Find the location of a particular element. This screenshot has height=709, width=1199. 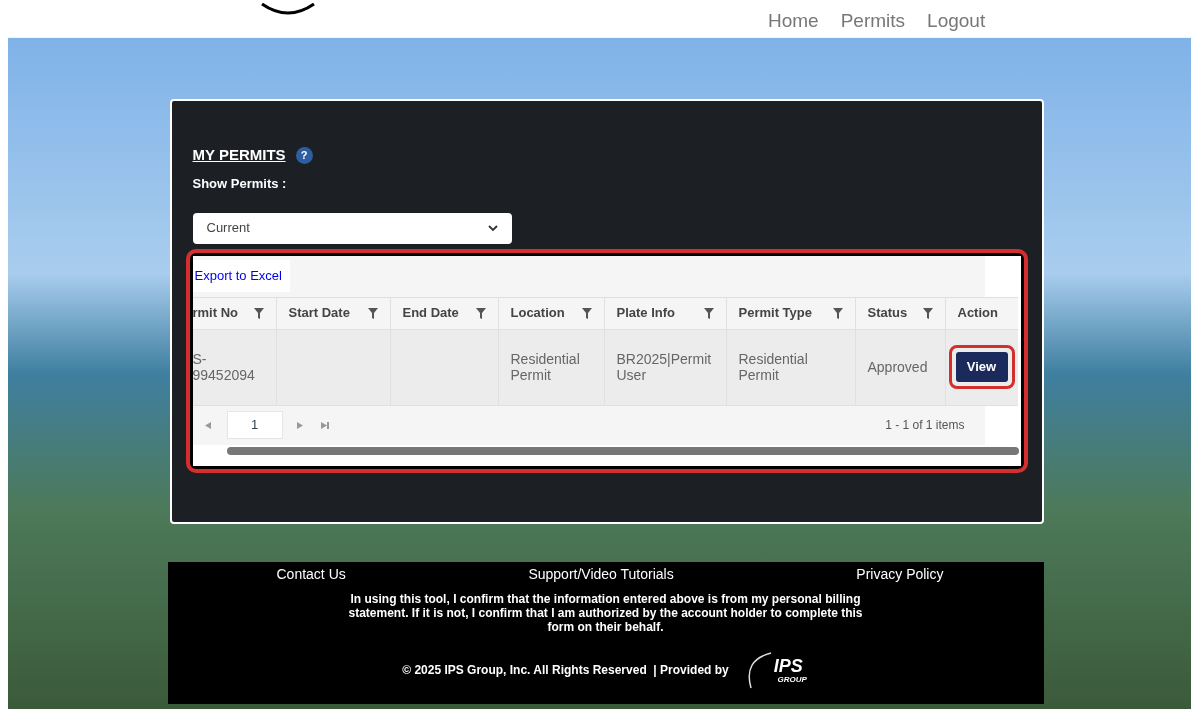

page-number: 1 is located at coordinates (254, 425).